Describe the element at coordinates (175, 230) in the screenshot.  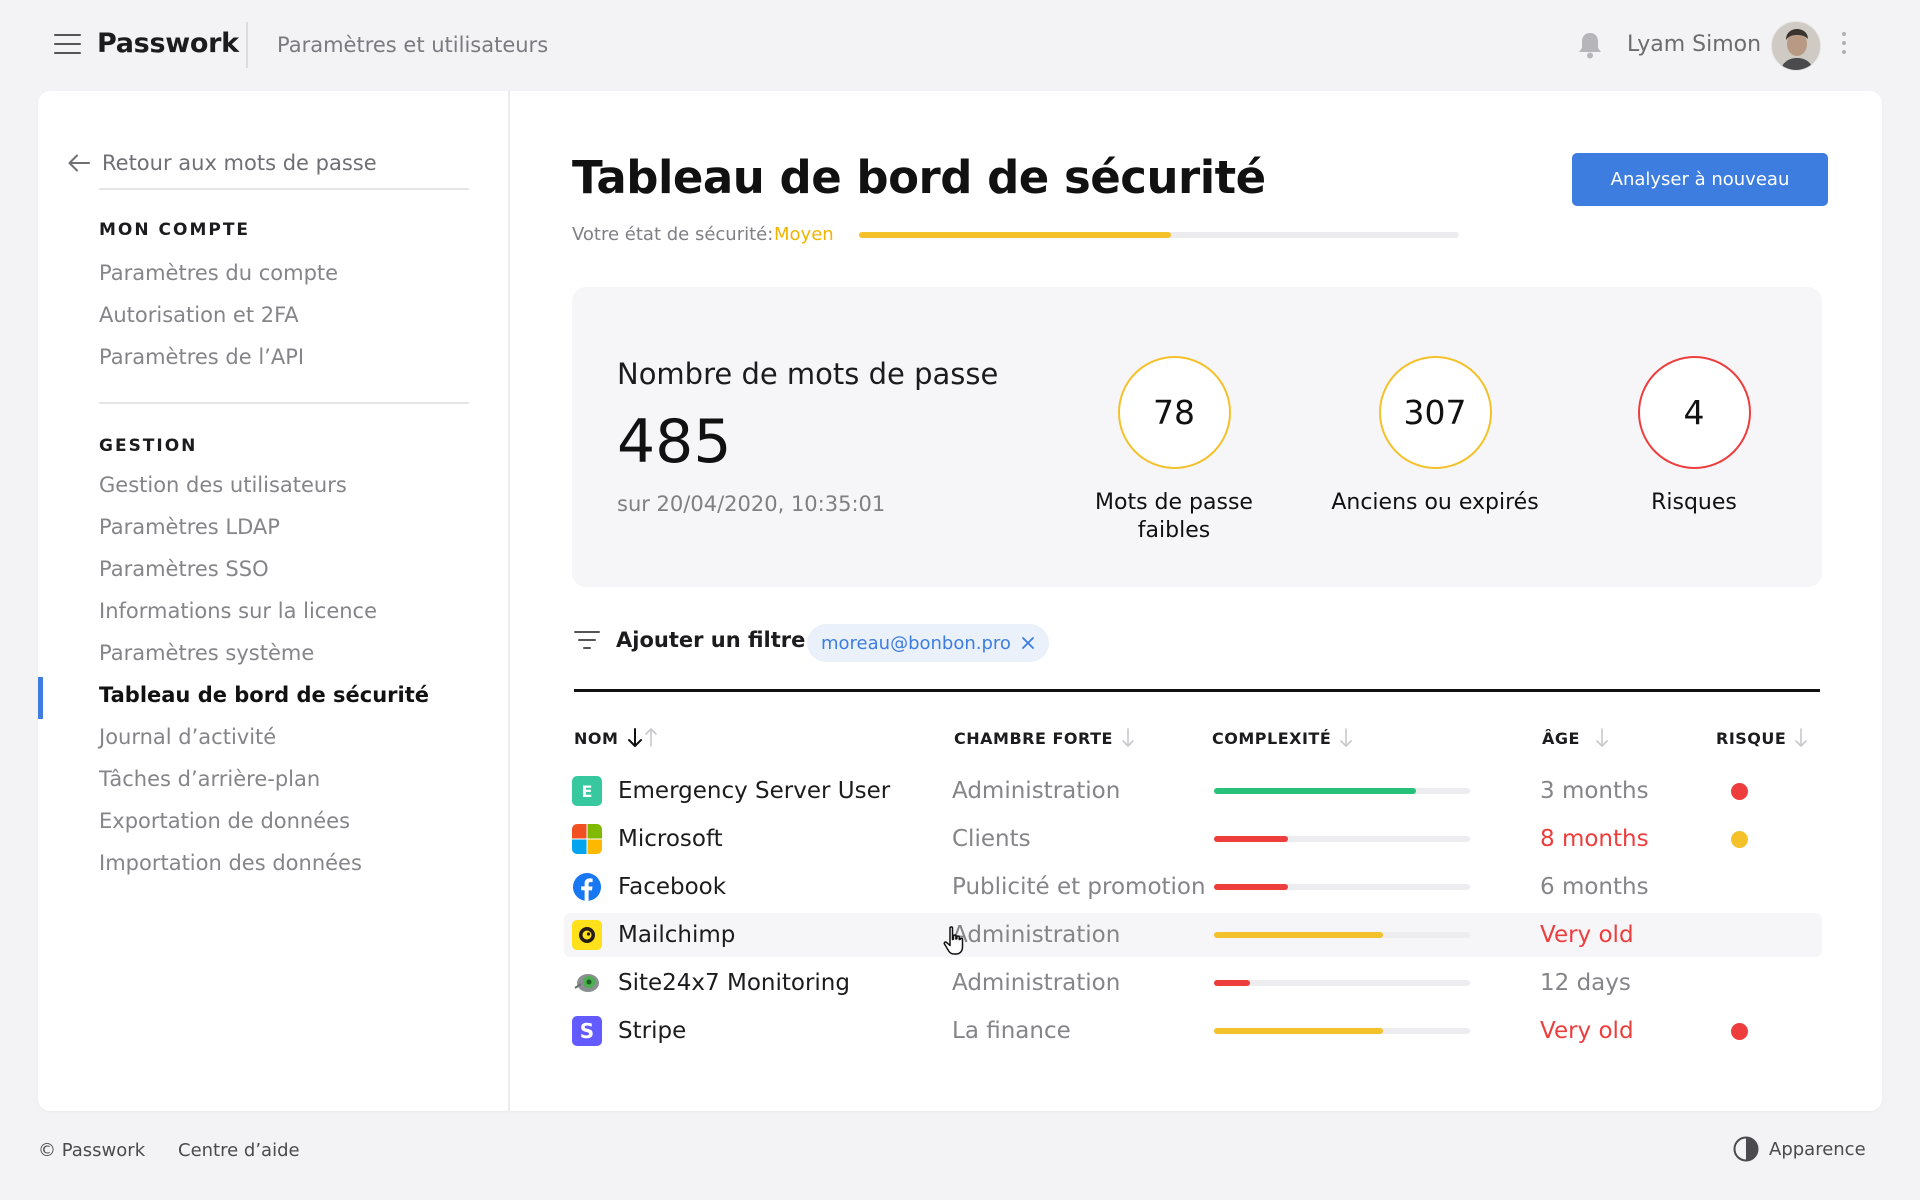
I see `sidebar-heading-account: MON COMPTE` at that location.